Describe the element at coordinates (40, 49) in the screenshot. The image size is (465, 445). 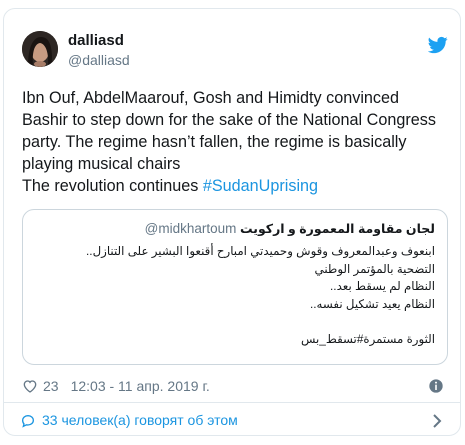
I see `avatar` at that location.